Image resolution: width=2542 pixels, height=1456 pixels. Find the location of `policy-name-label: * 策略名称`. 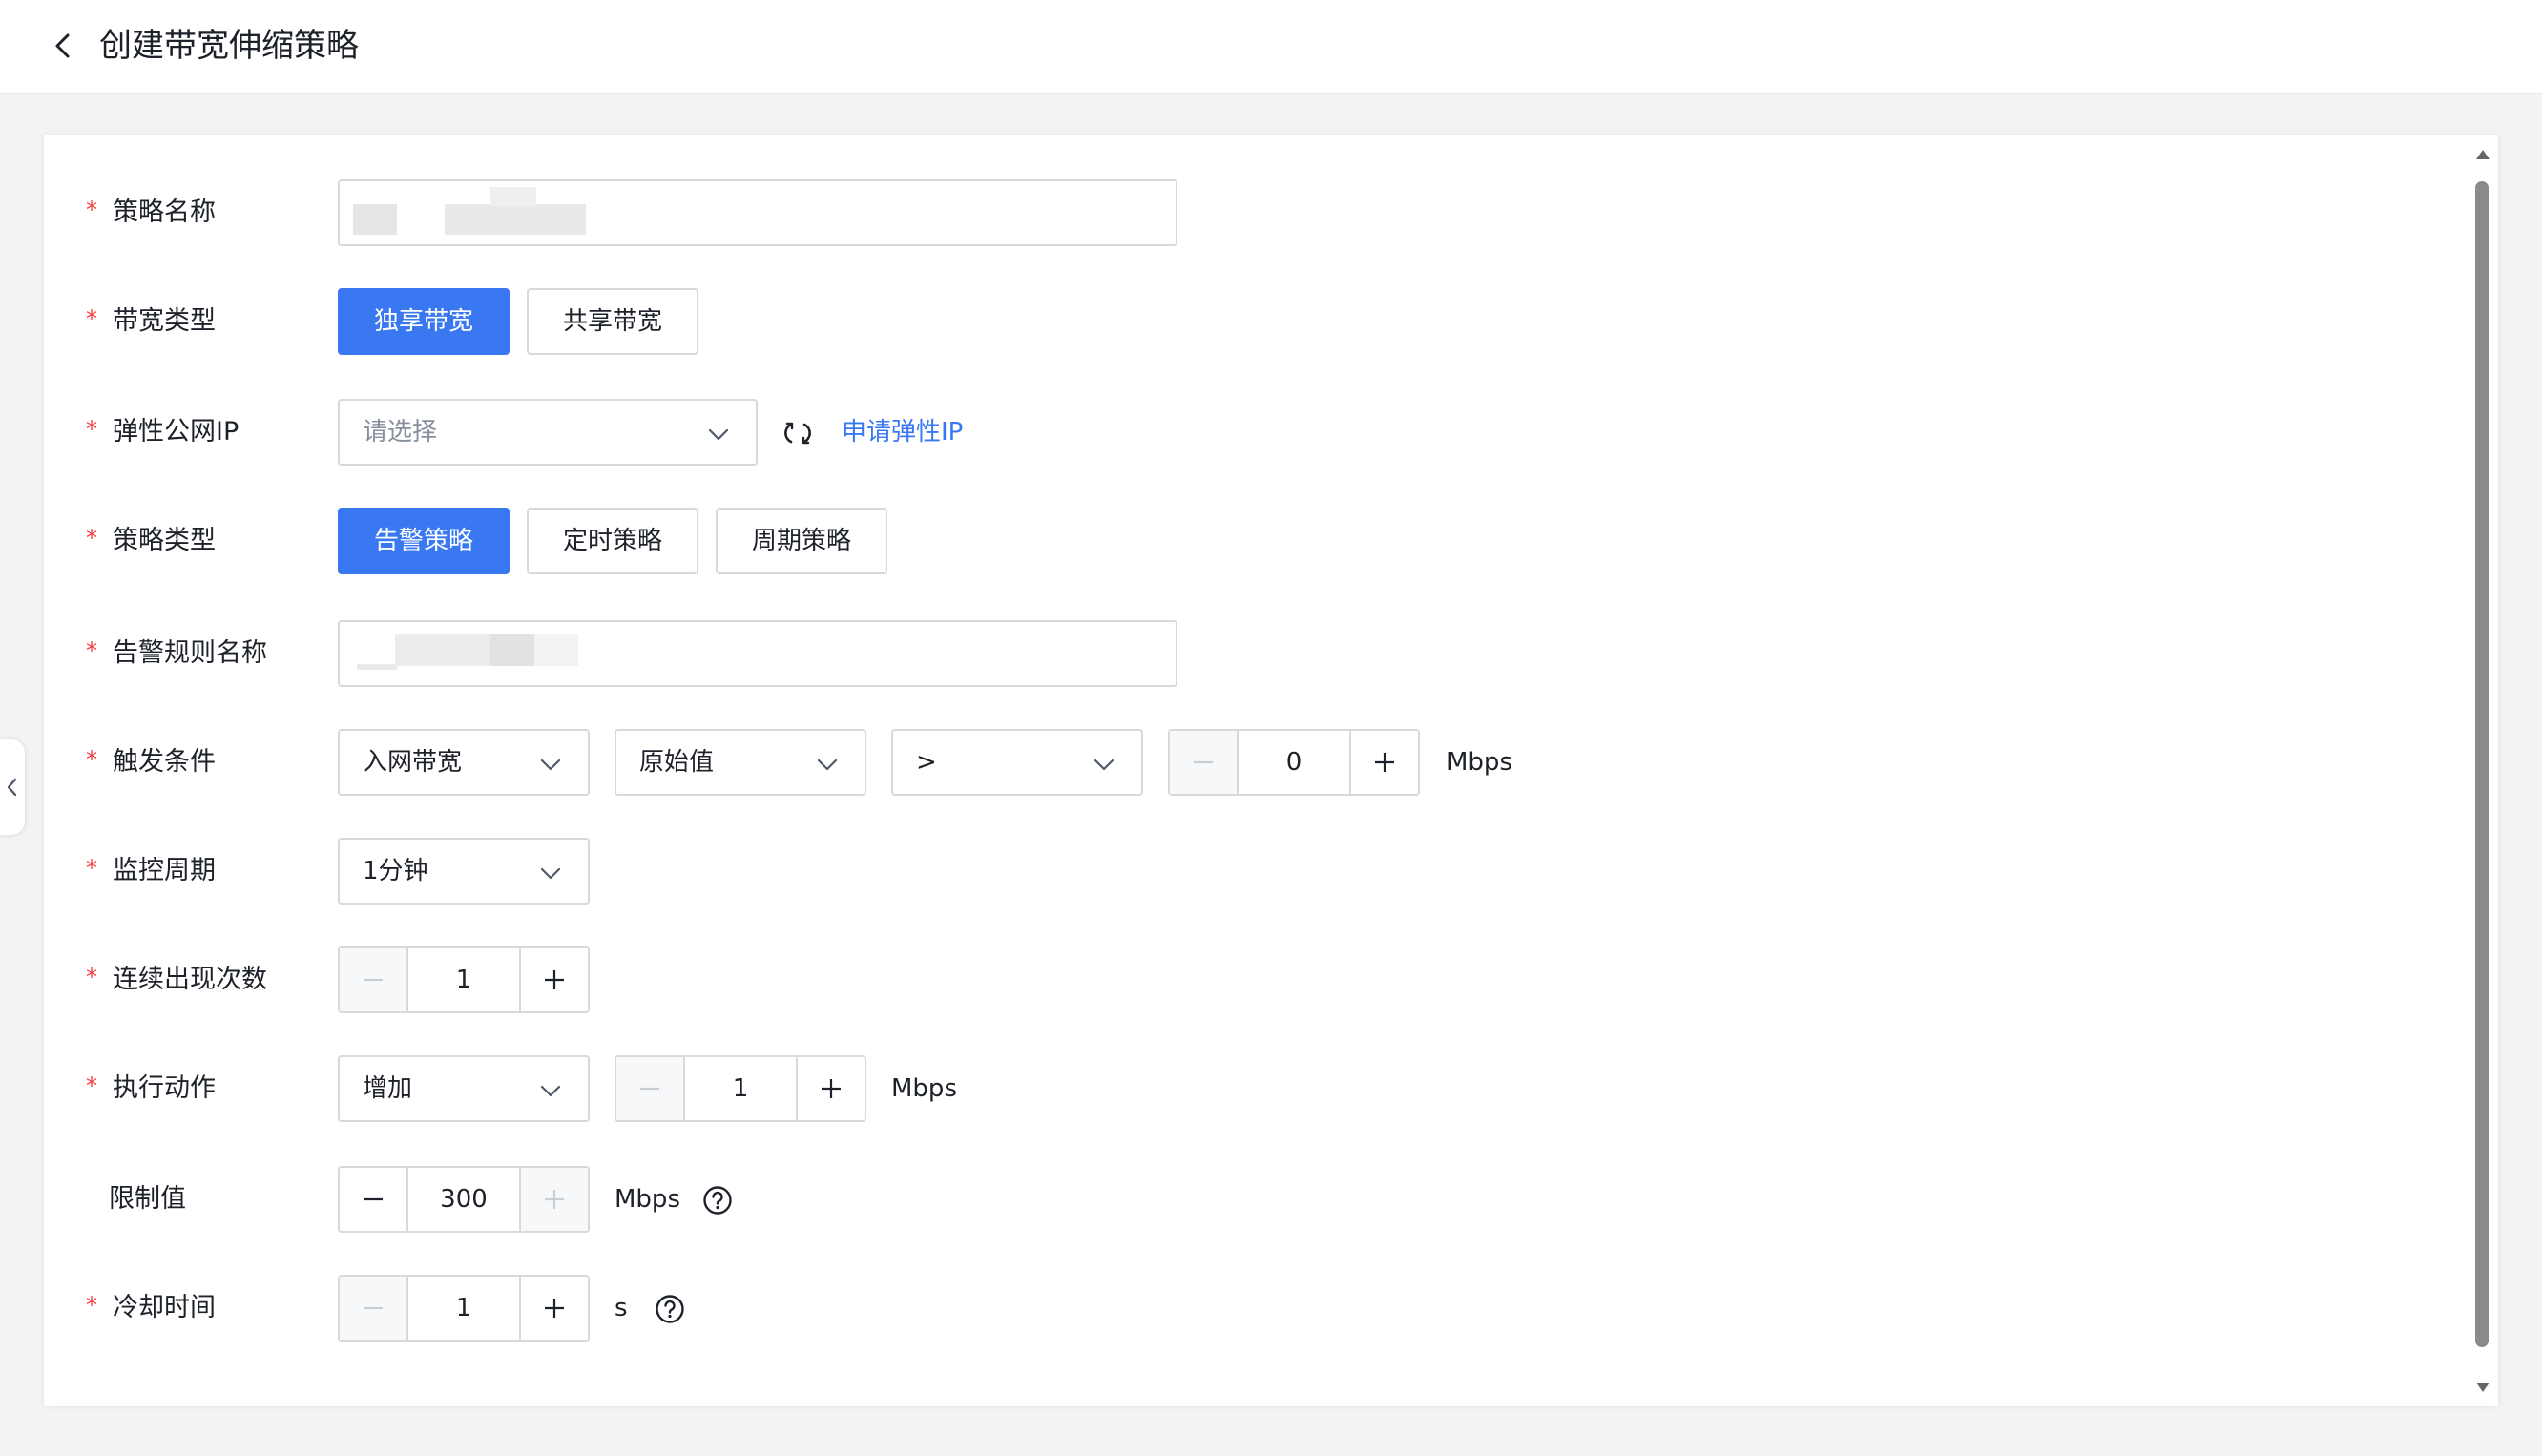

policy-name-label: * 策略名称 is located at coordinates (151, 212).